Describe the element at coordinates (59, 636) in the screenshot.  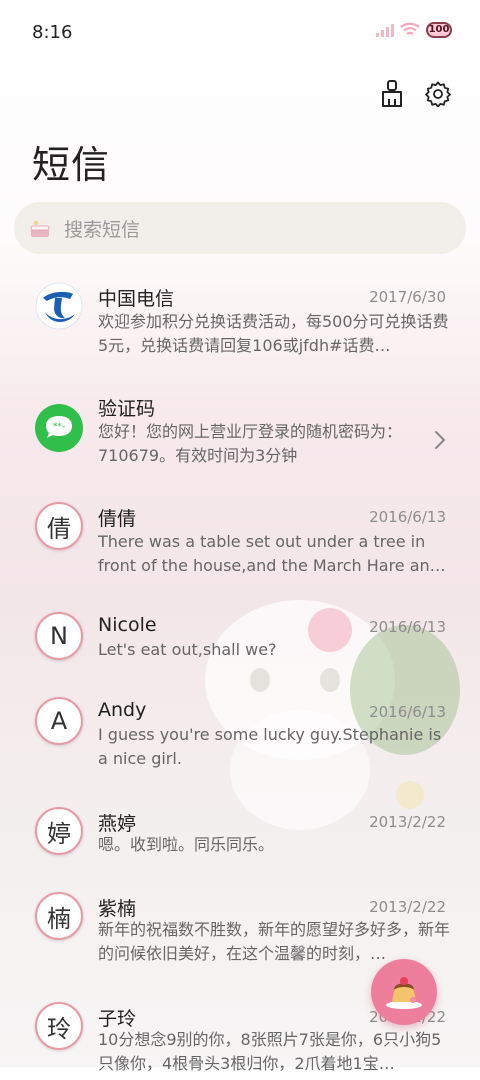
I see `avatar: N` at that location.